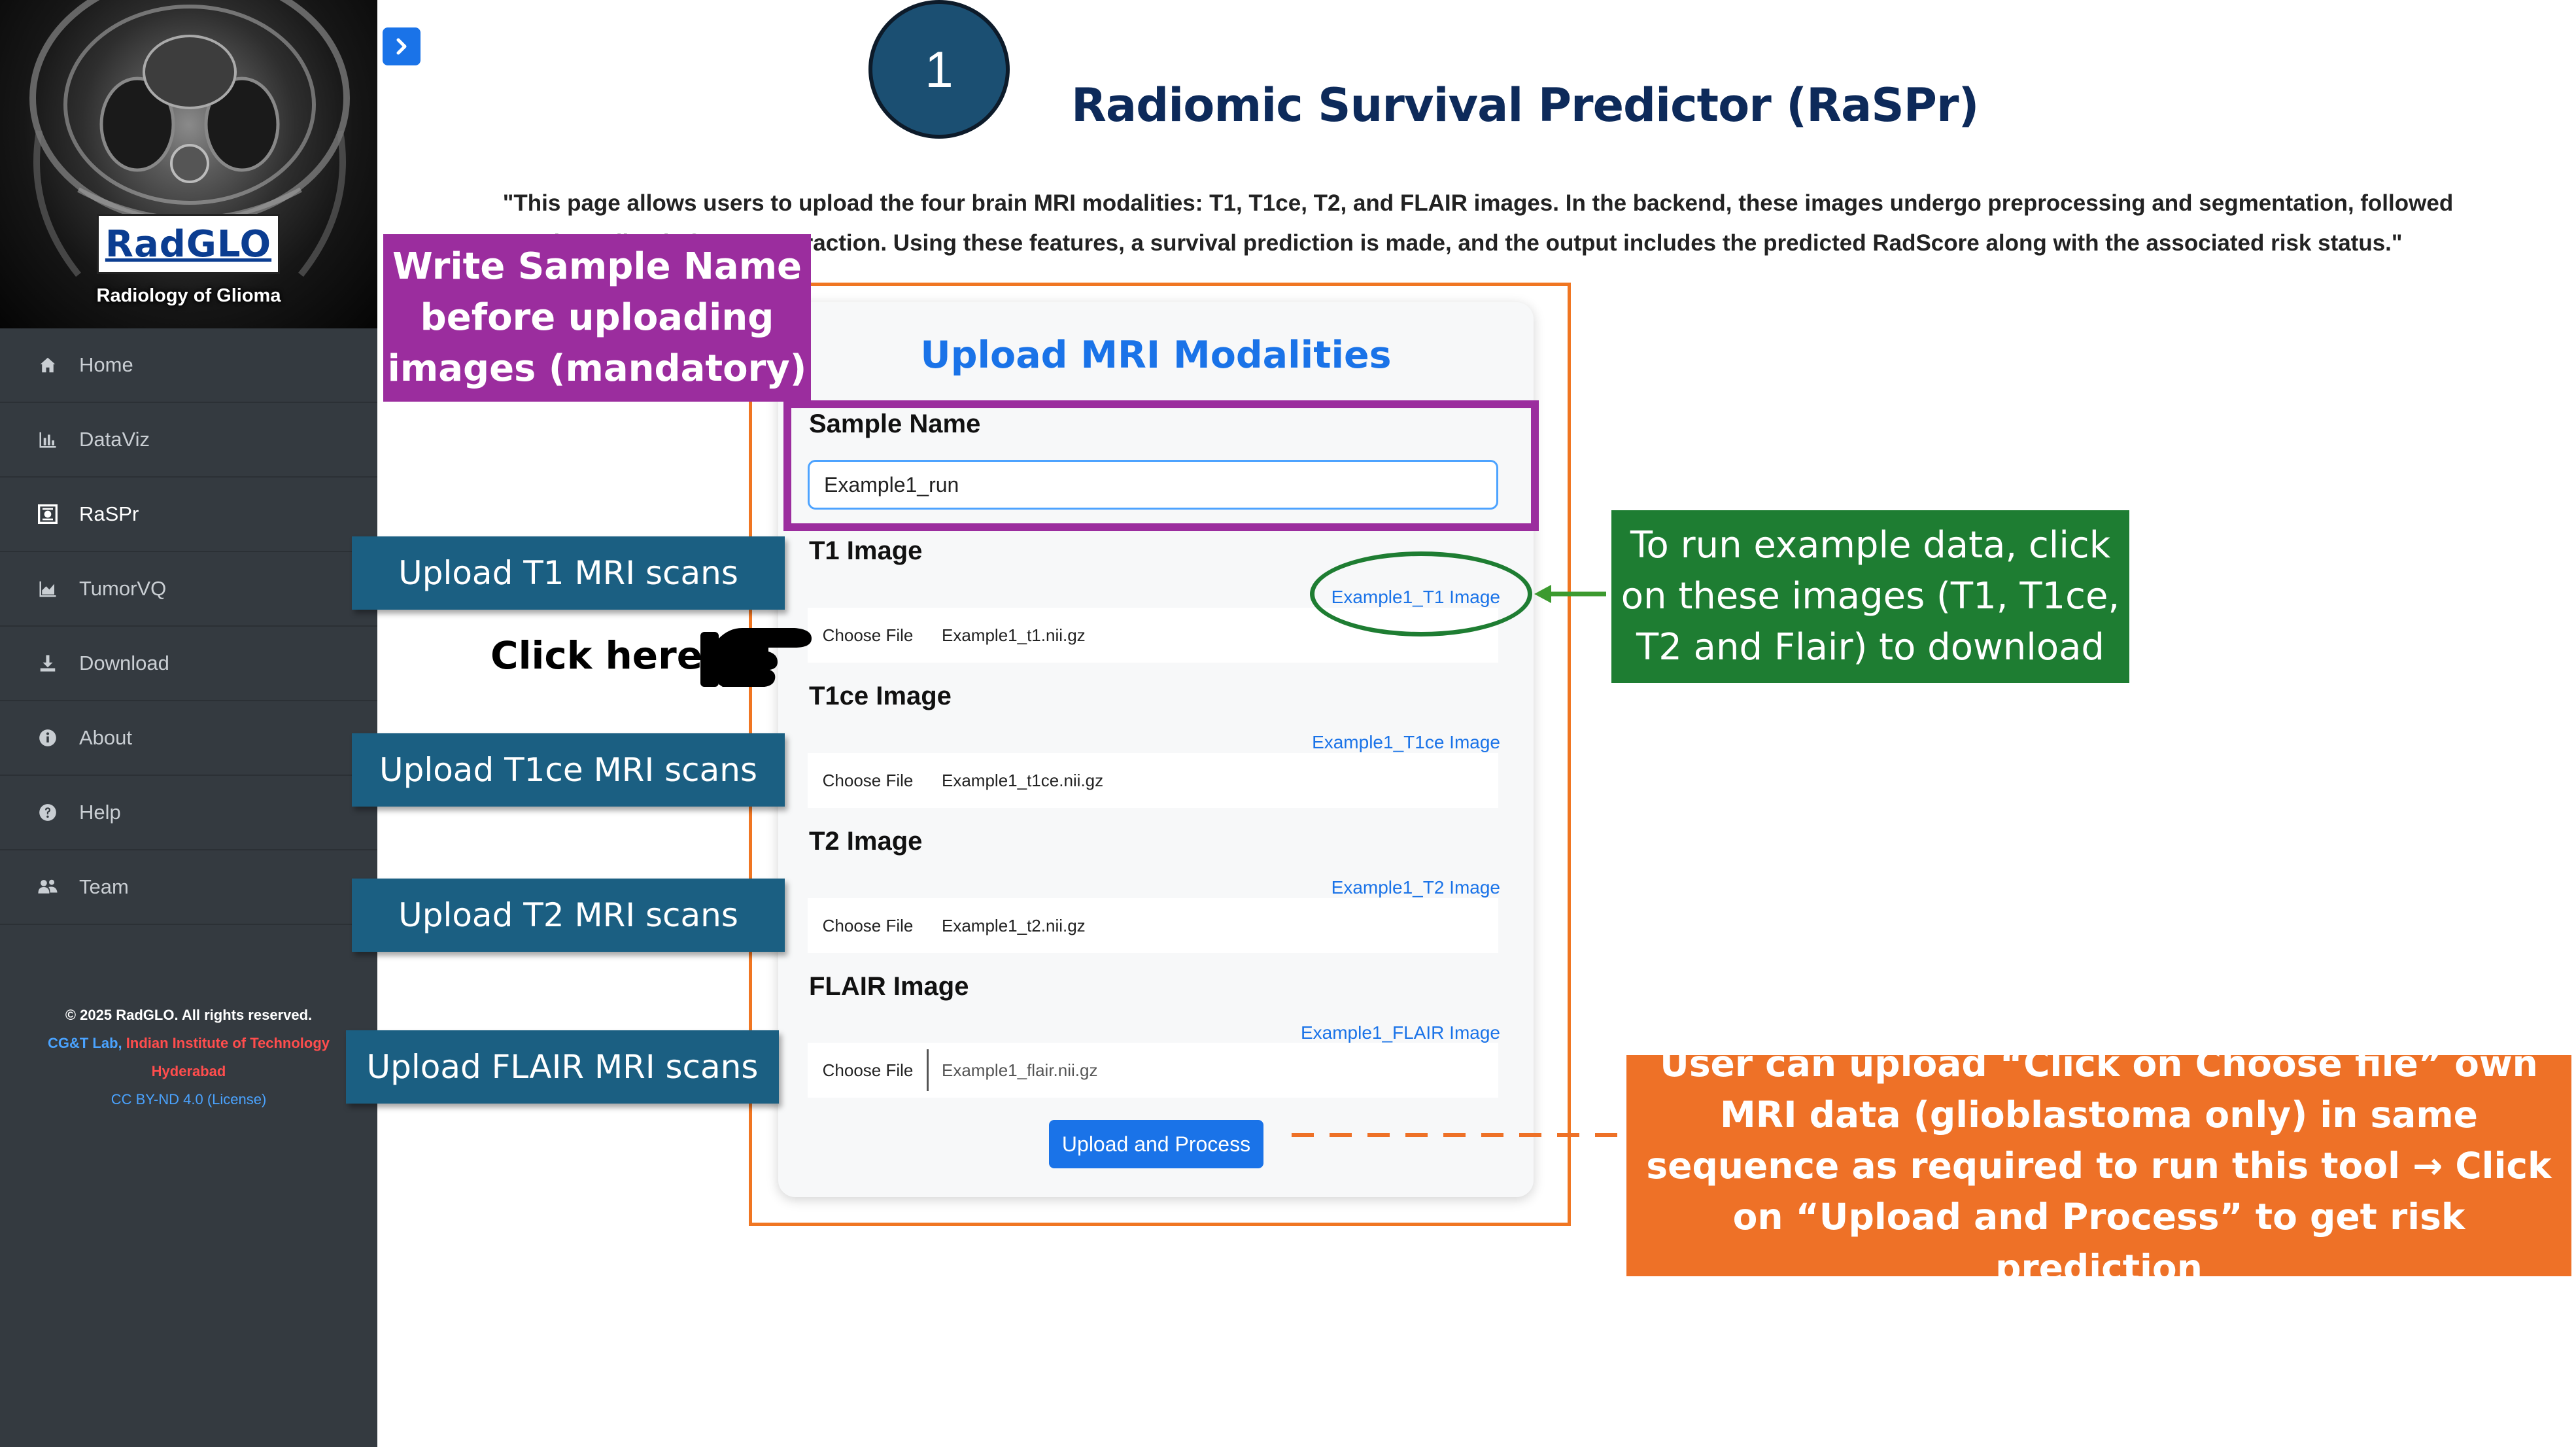  What do you see at coordinates (1014, 925) in the screenshot?
I see `t2-file-name: Example1_t2.nii.gz` at bounding box center [1014, 925].